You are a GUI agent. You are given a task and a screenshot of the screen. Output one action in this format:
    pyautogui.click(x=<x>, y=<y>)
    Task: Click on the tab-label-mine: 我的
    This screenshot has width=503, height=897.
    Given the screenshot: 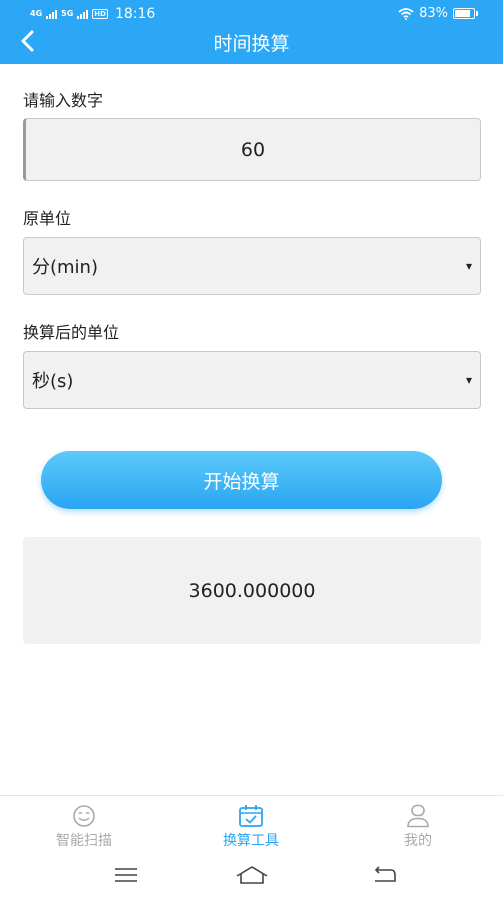 What is the action you would take?
    pyautogui.click(x=418, y=841)
    